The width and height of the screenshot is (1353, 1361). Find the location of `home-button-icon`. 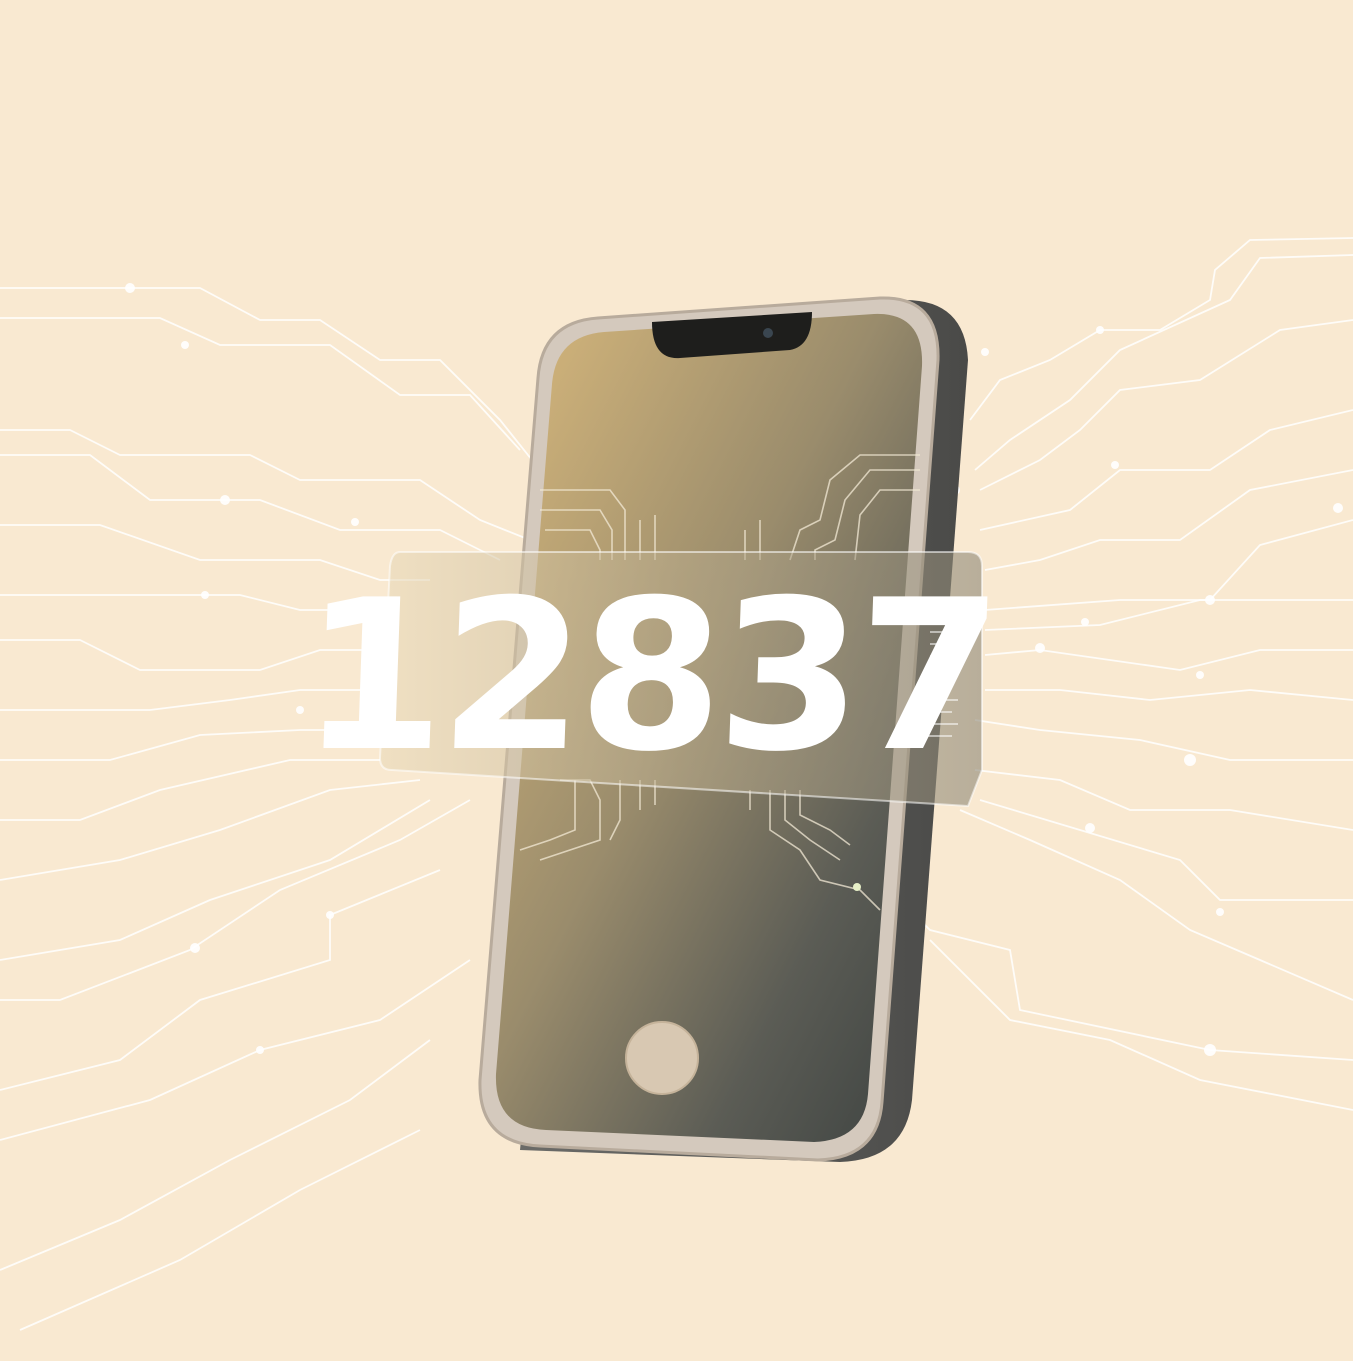

home-button-icon is located at coordinates (662, 1058).